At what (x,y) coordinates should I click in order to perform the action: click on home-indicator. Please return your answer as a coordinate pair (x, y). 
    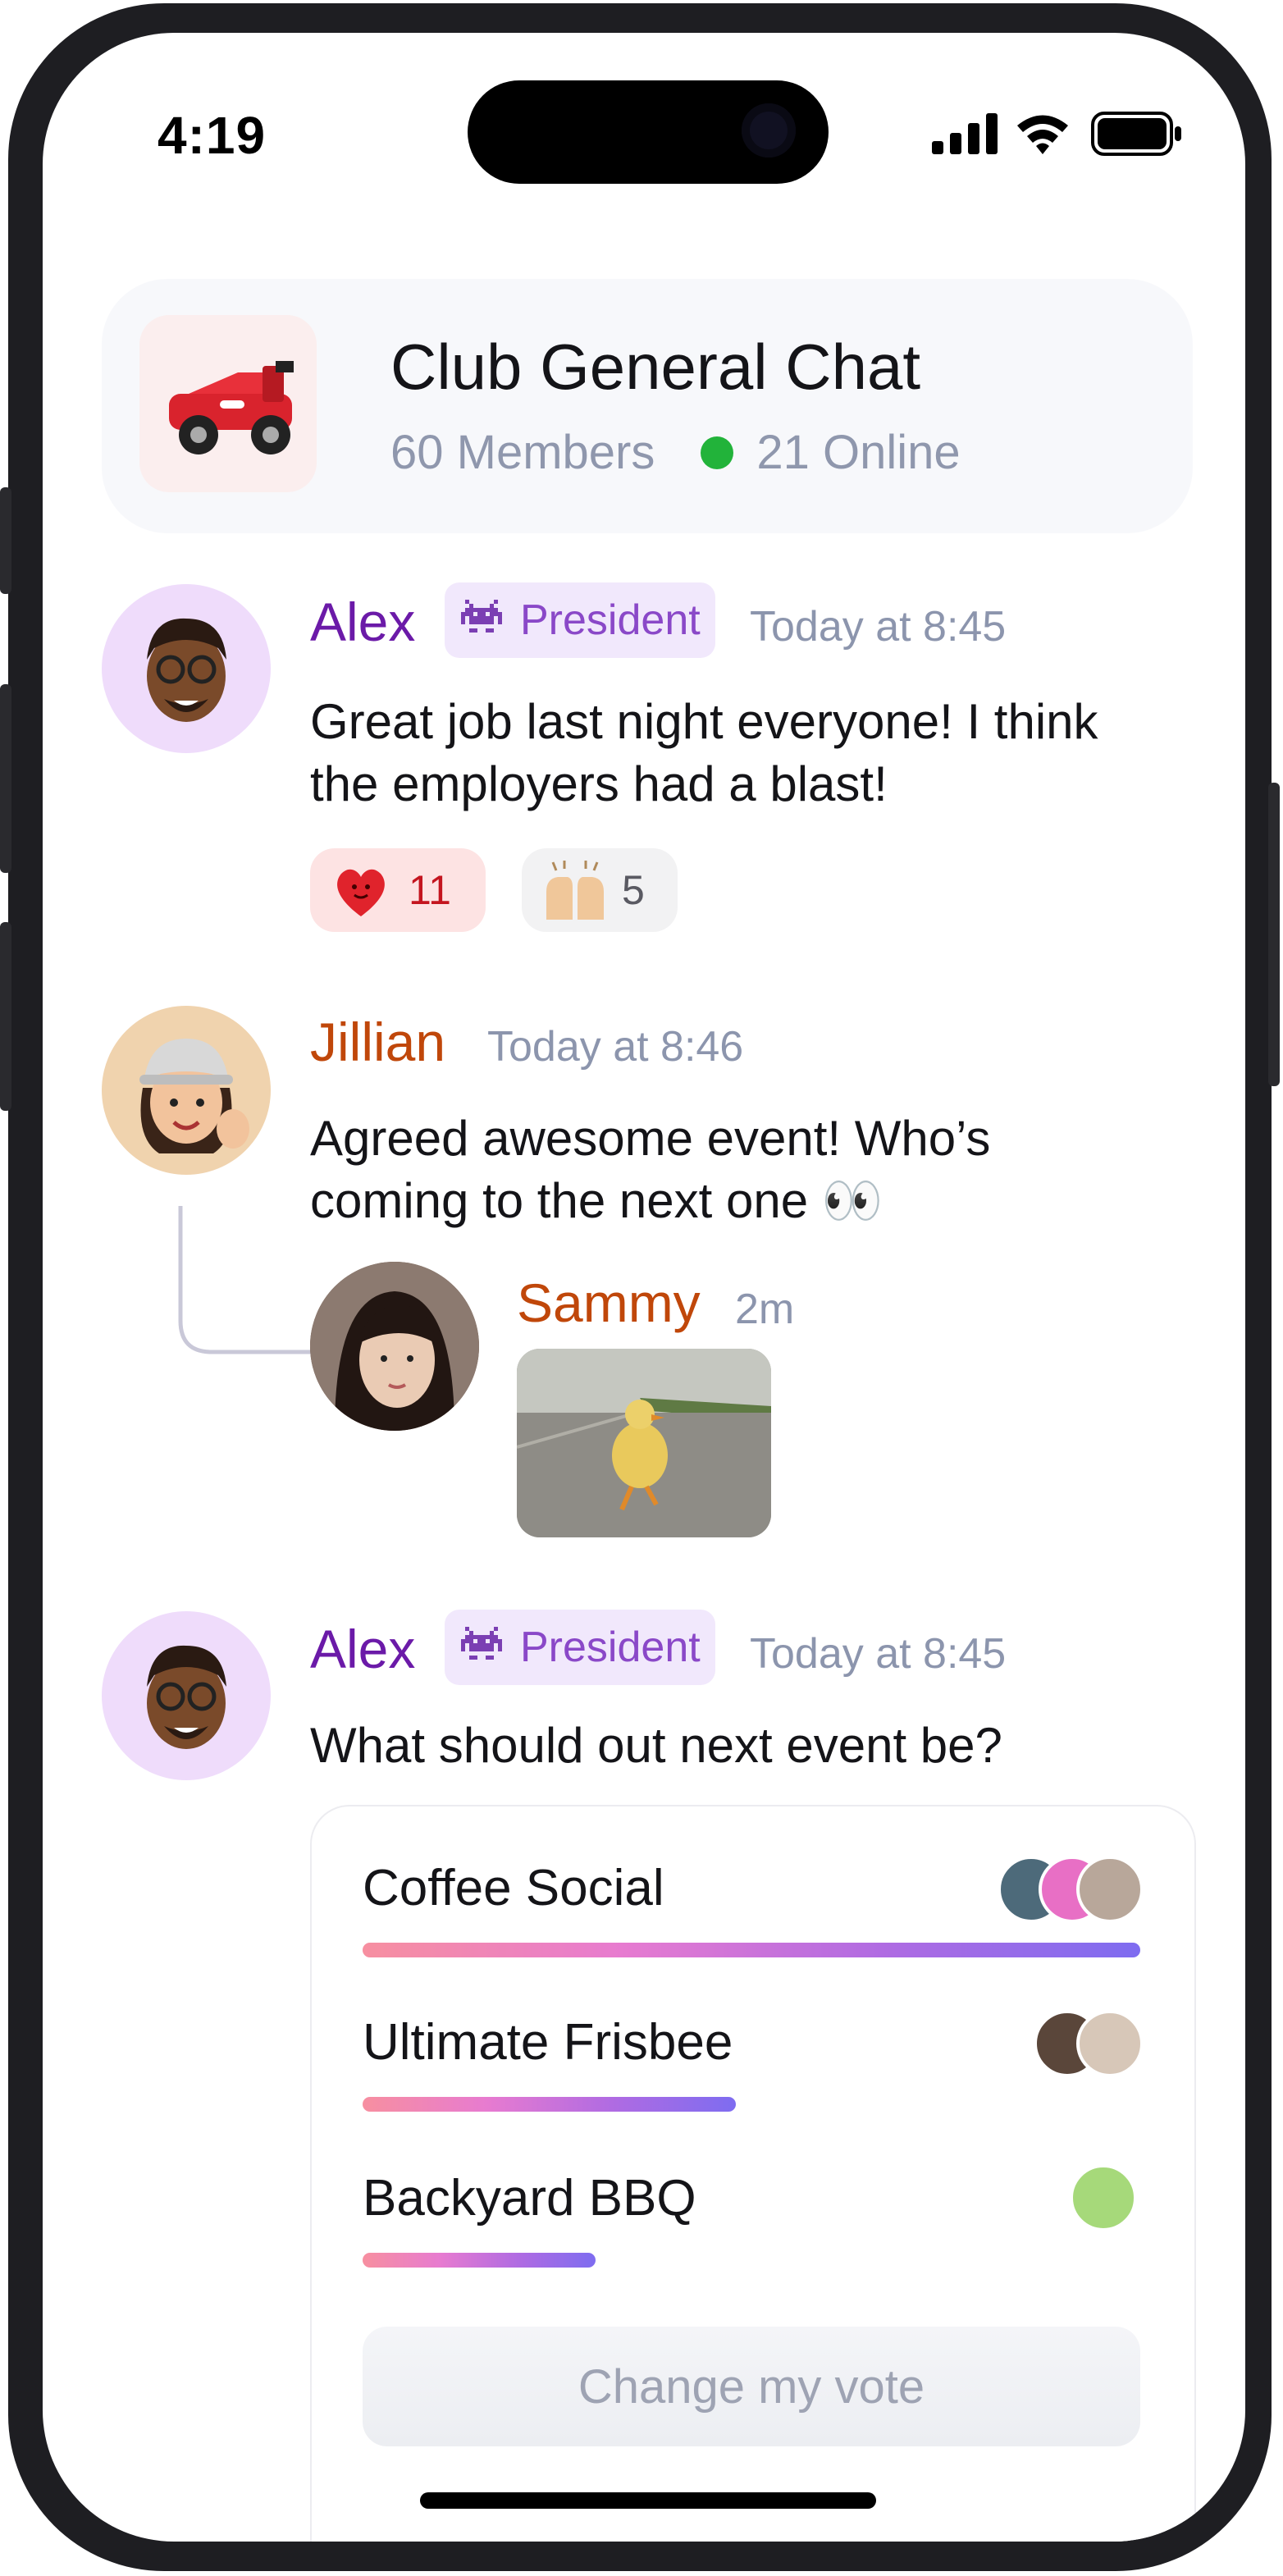
    Looking at the image, I should click on (648, 2501).